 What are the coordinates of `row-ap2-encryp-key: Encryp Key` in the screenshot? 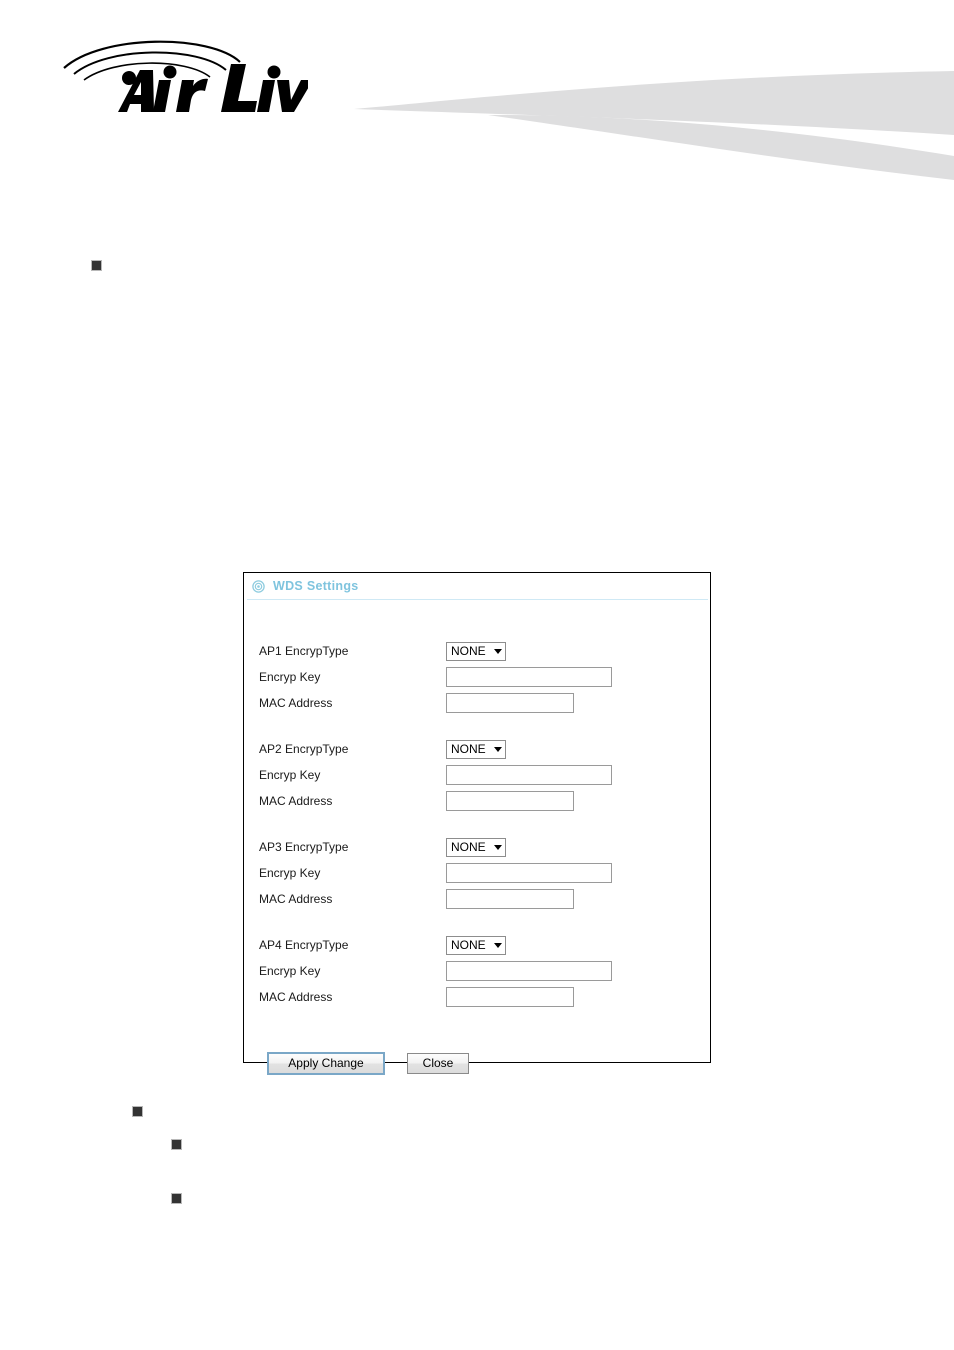 It's located at (484, 775).